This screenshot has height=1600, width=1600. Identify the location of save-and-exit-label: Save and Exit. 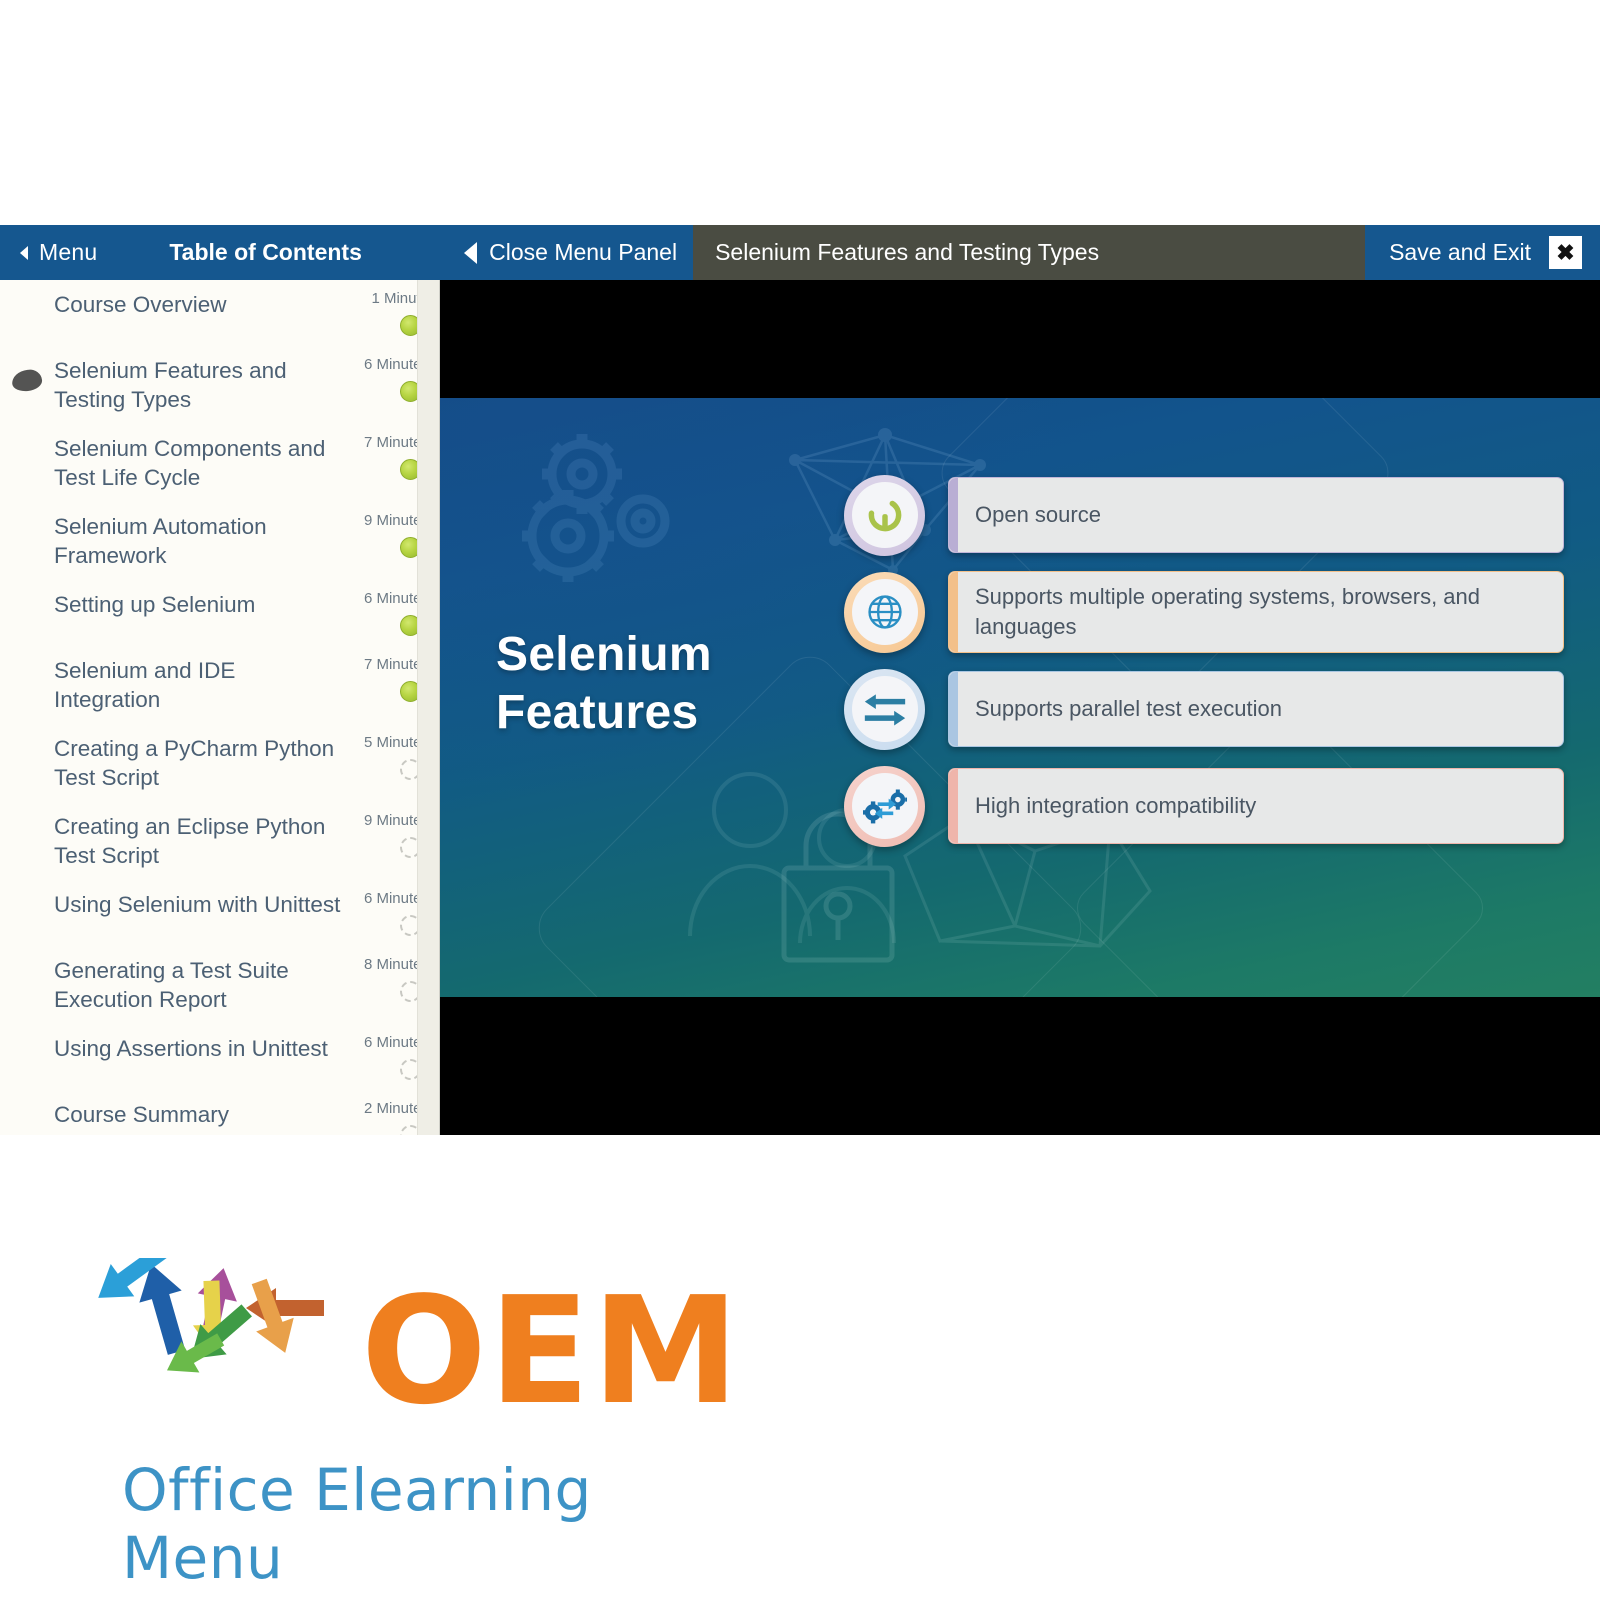
(1460, 252).